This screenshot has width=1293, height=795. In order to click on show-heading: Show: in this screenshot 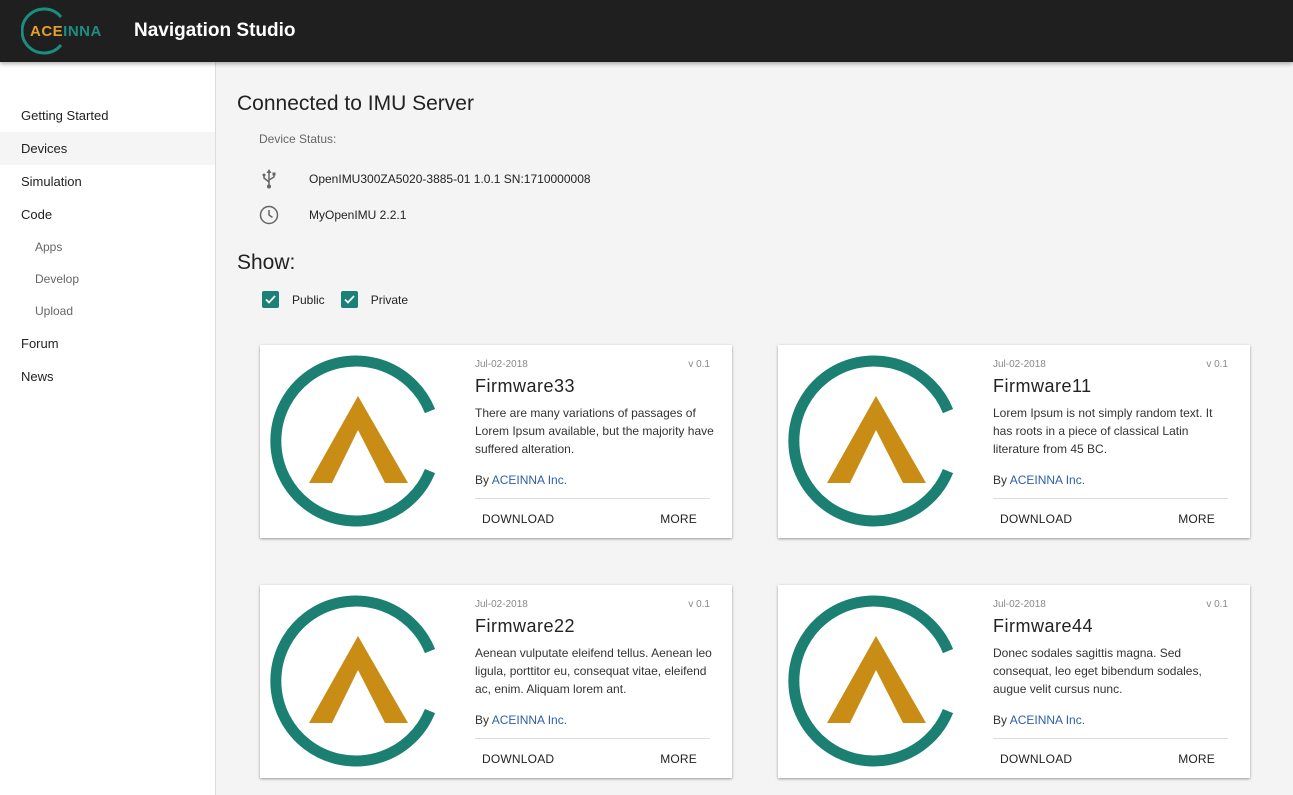, I will do `click(266, 262)`.